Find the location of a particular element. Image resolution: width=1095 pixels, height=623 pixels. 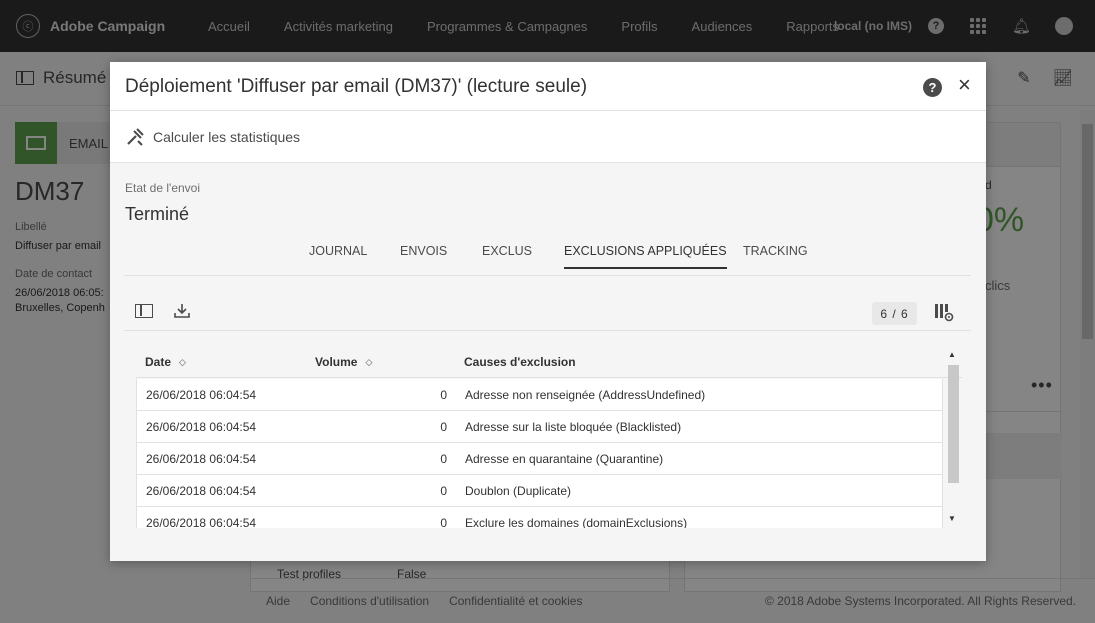

delivery-state-value: Terminé is located at coordinates (157, 214).